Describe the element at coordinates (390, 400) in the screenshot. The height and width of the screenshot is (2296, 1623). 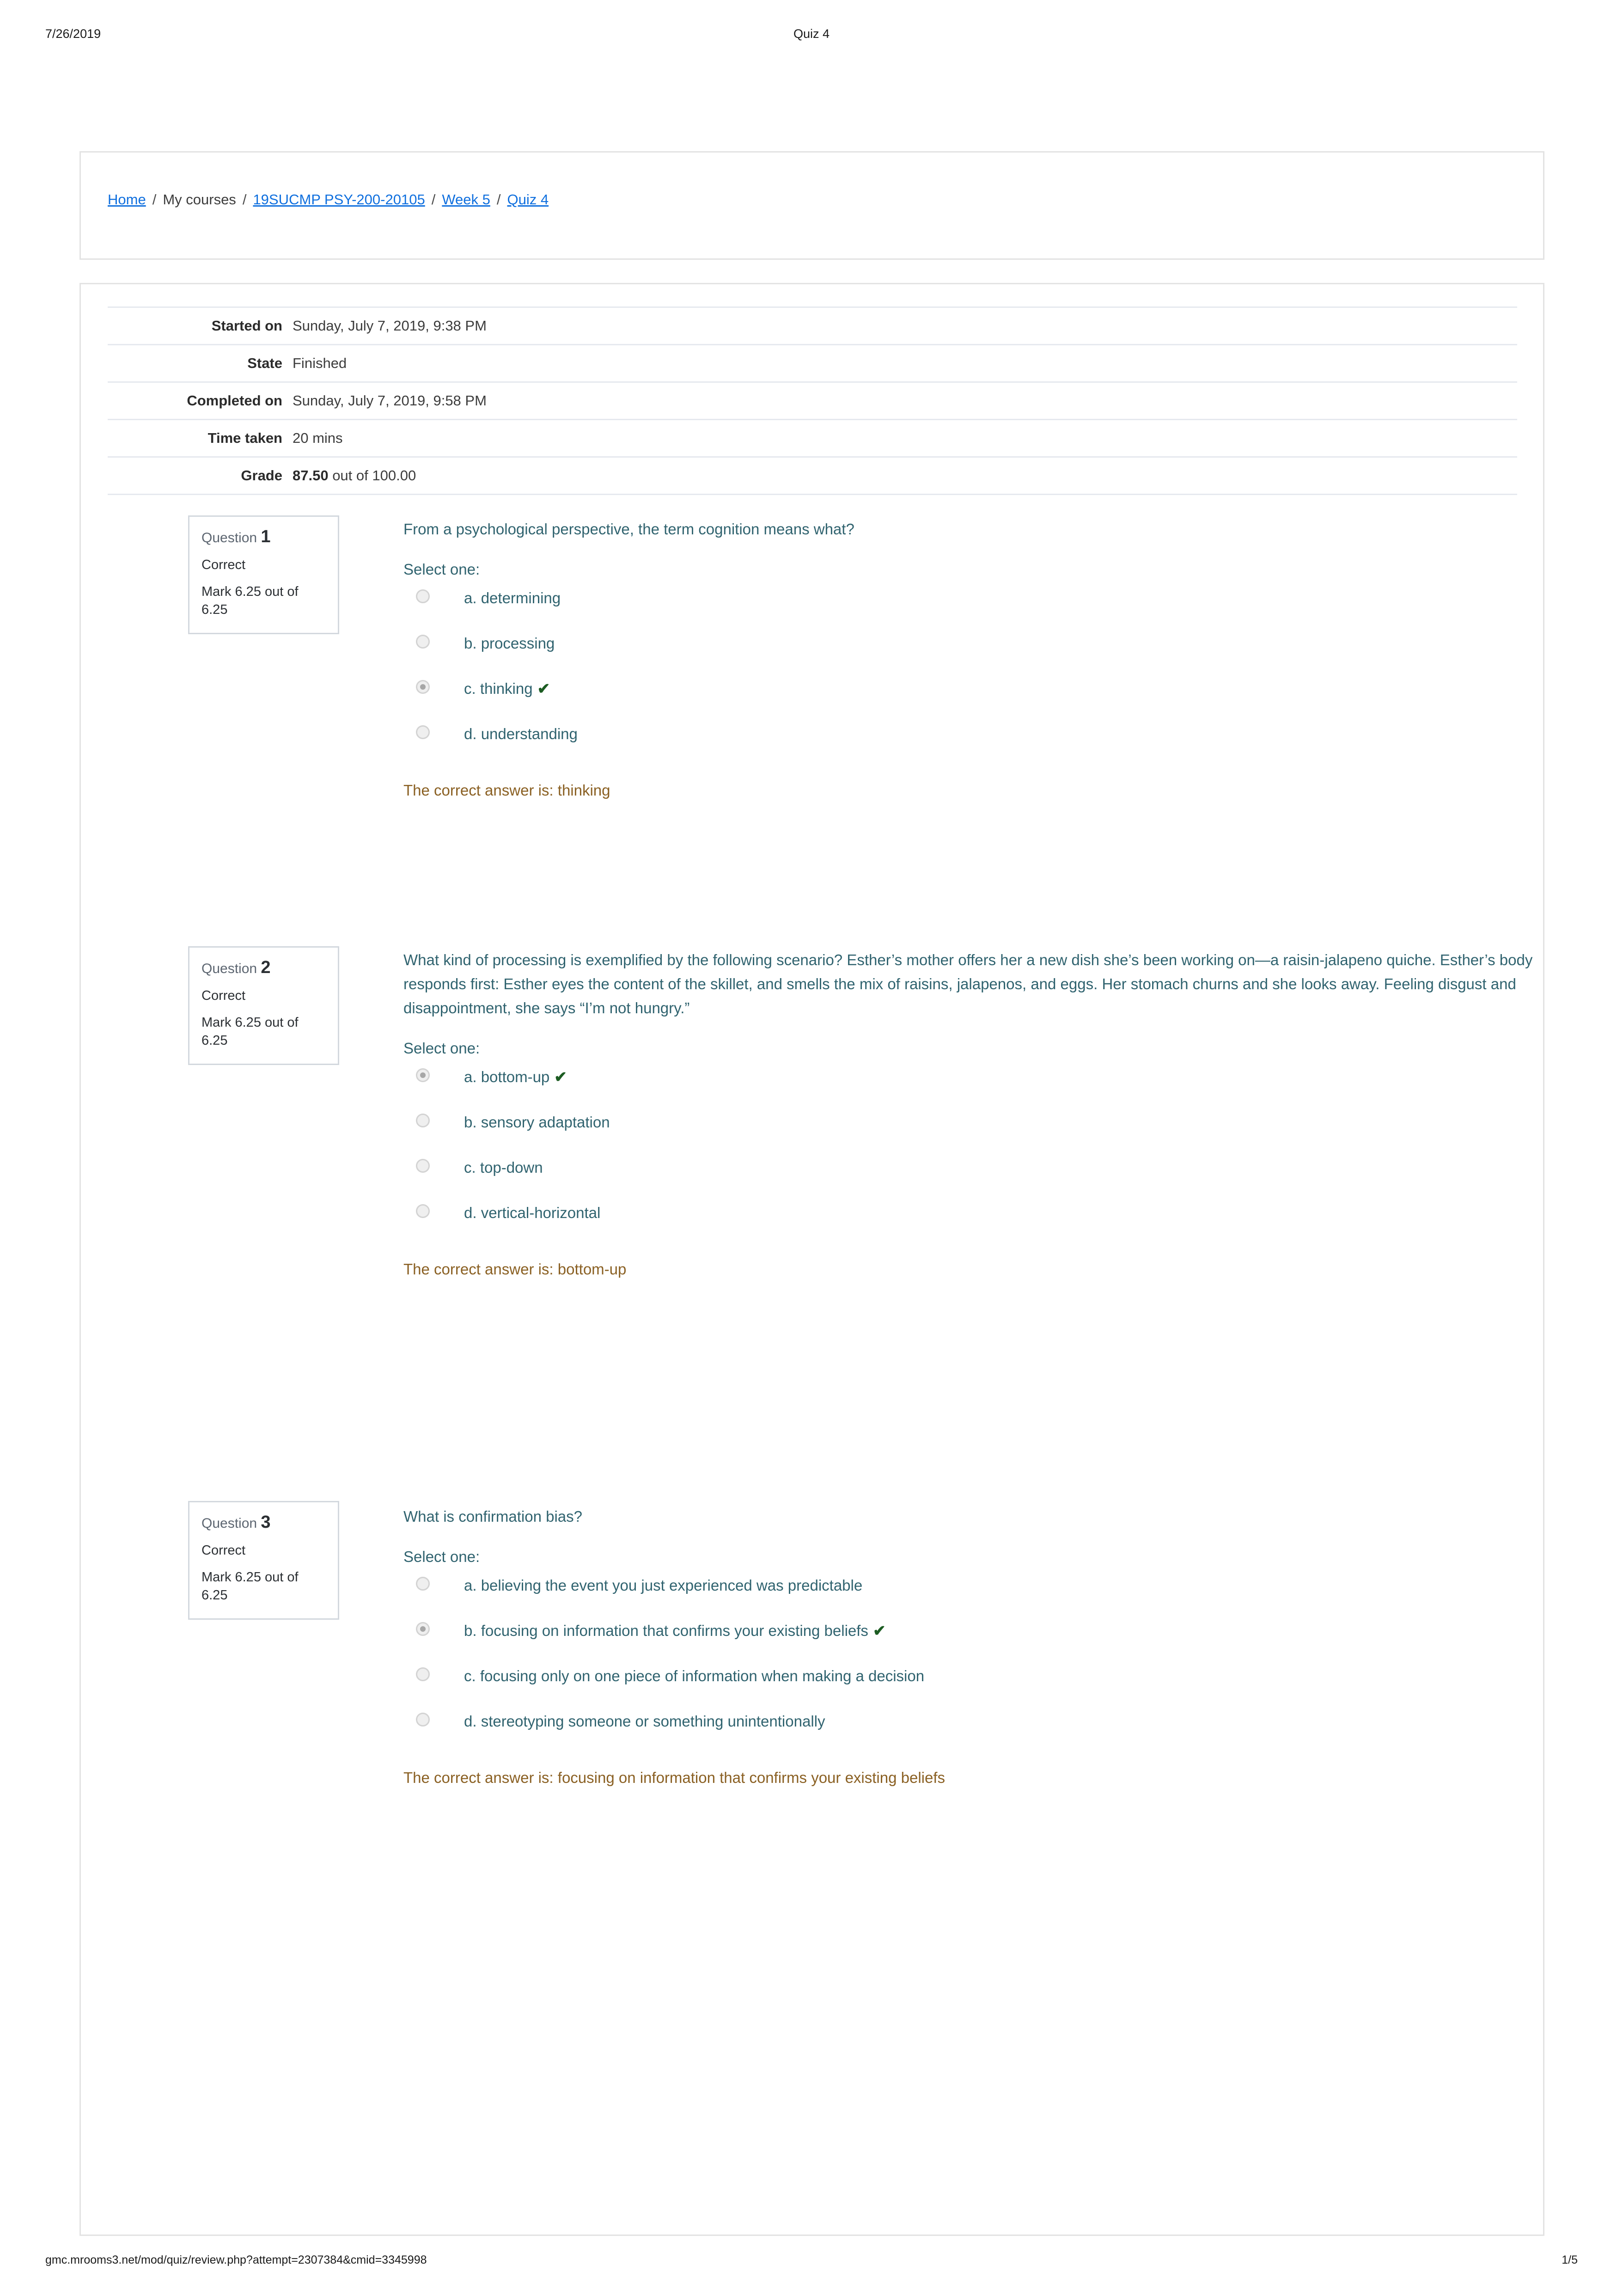
I see `summary-value-completed-on: Sunday, July 7, 2019, 9:58 PM` at that location.